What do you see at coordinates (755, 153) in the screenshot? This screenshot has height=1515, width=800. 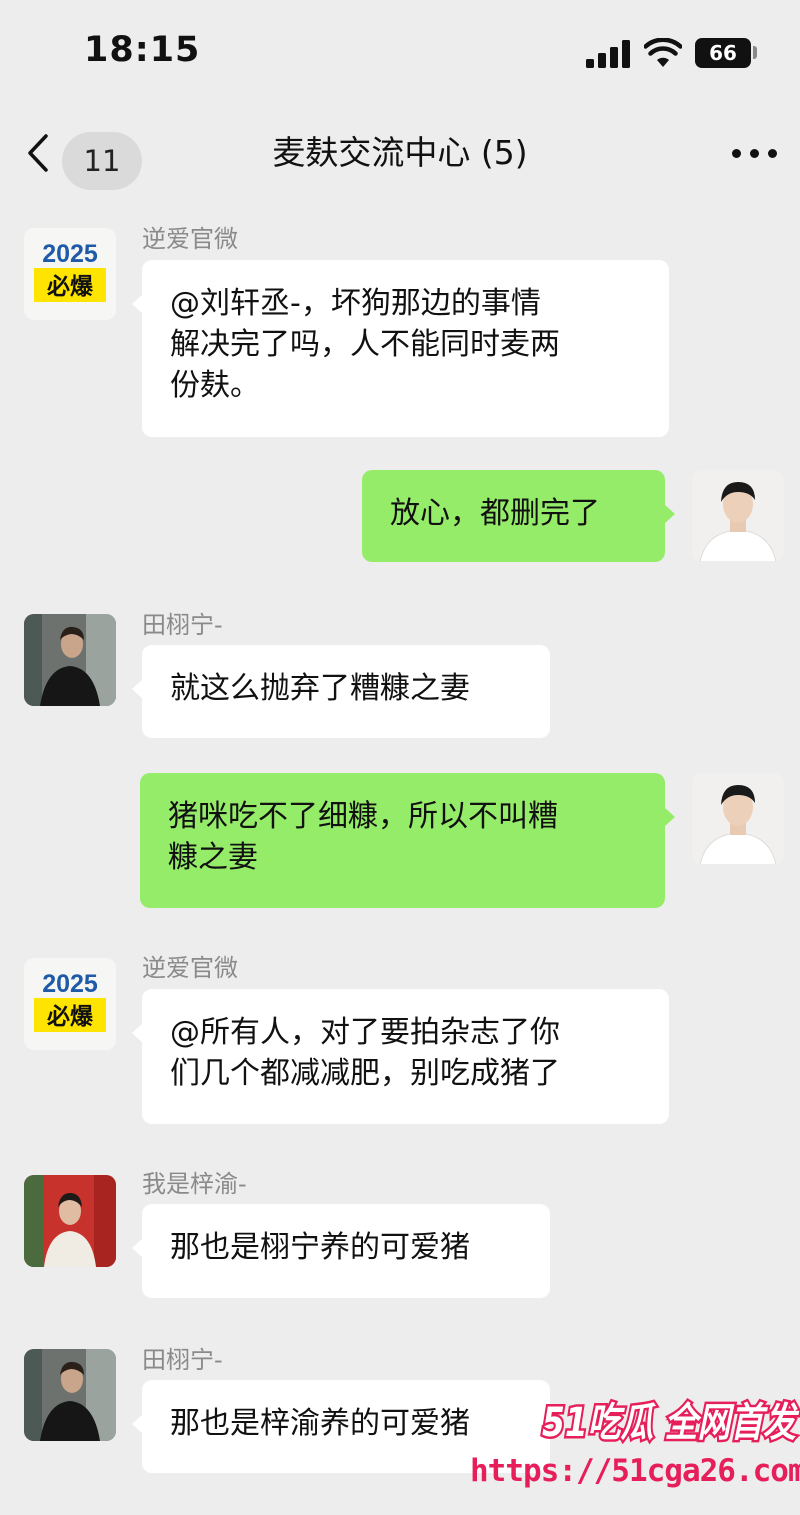 I see `more-options-icon` at bounding box center [755, 153].